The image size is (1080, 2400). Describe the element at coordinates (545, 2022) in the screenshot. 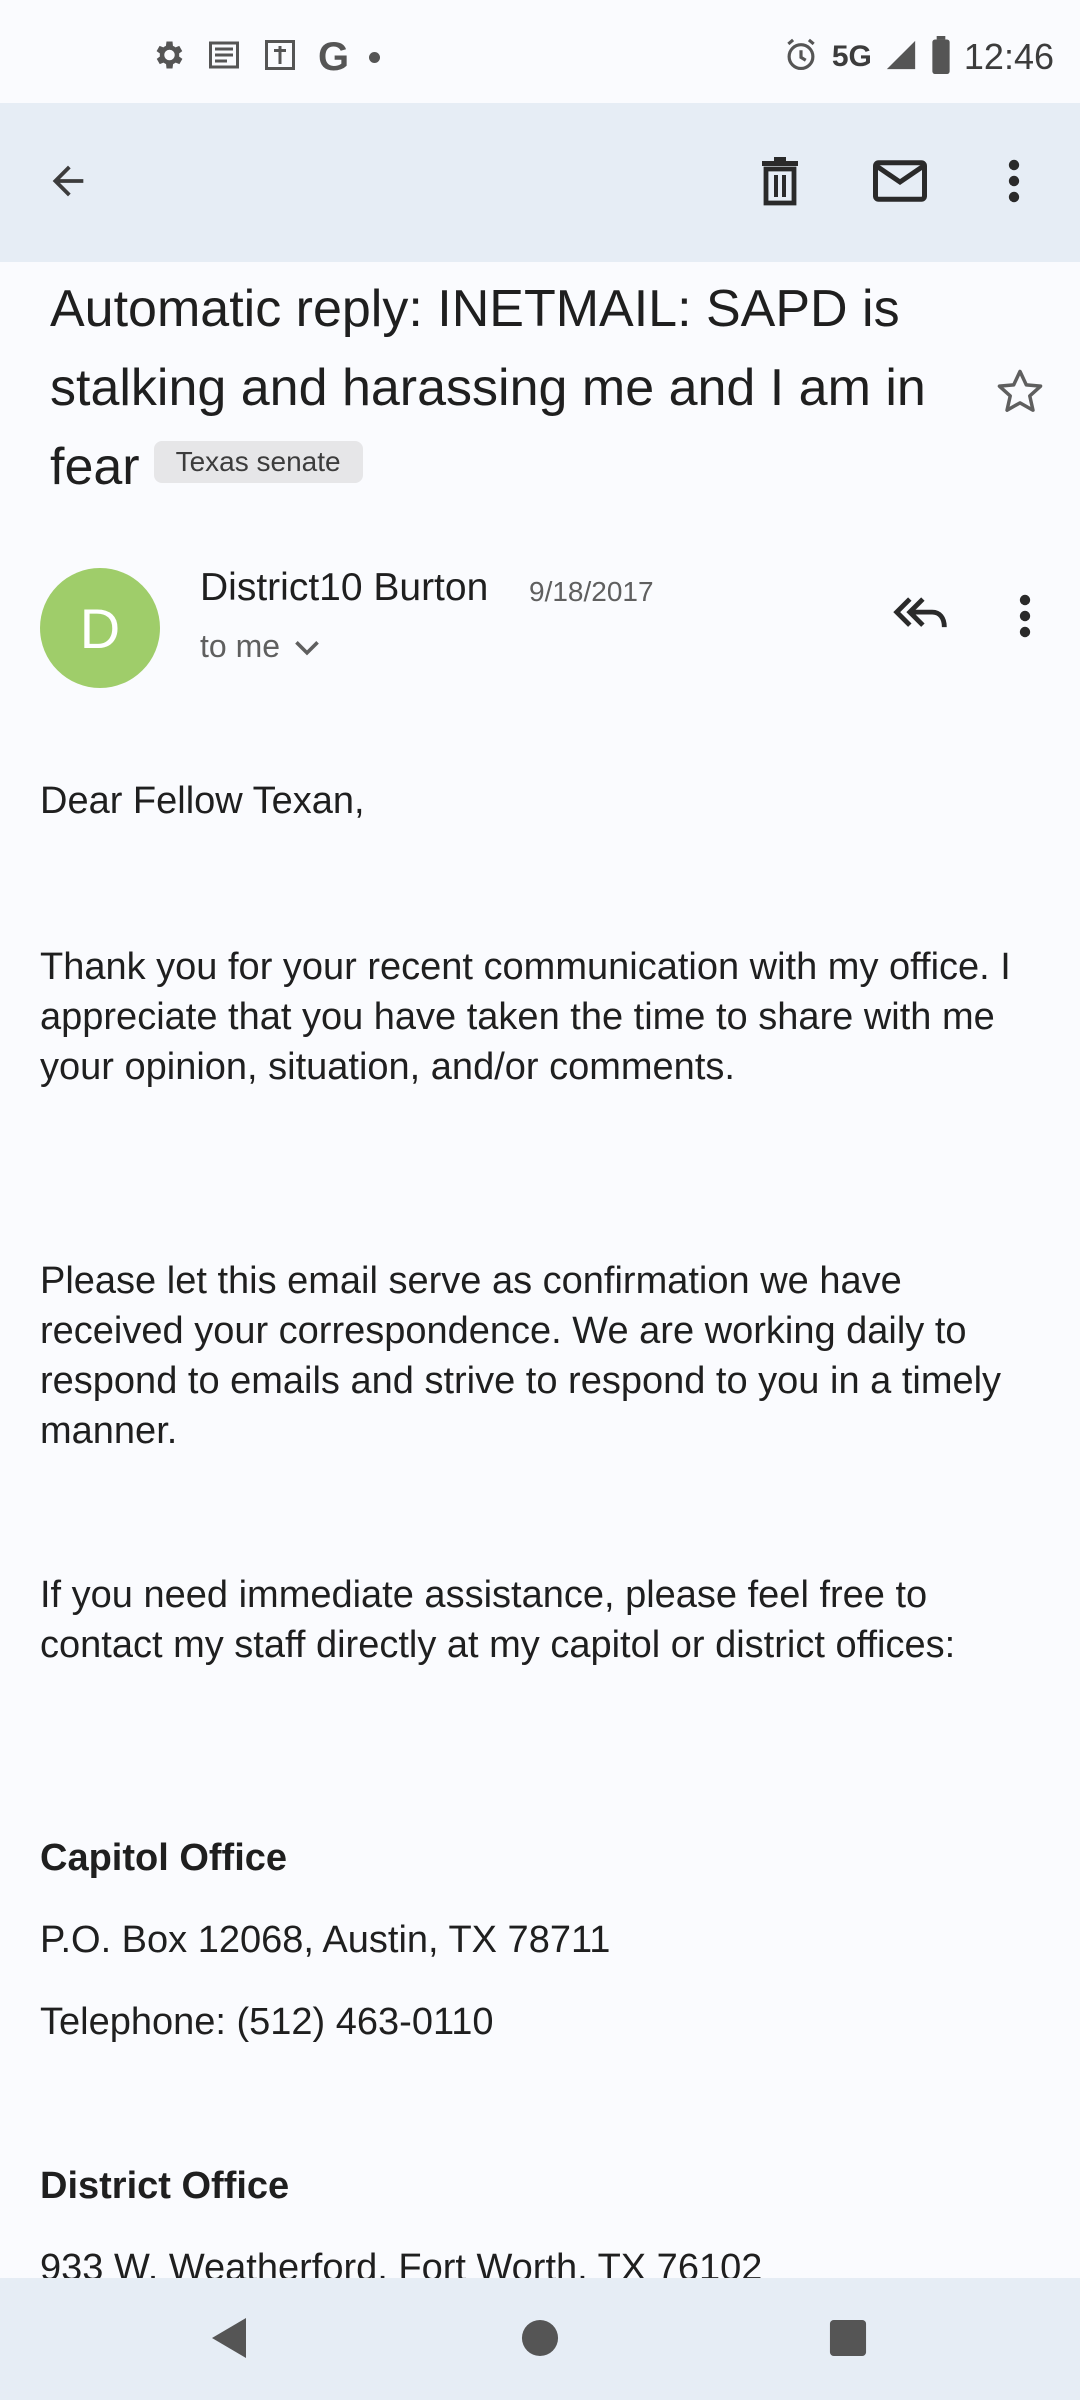

I see `capitol-phone: Telephone: (512) 463-0110` at that location.